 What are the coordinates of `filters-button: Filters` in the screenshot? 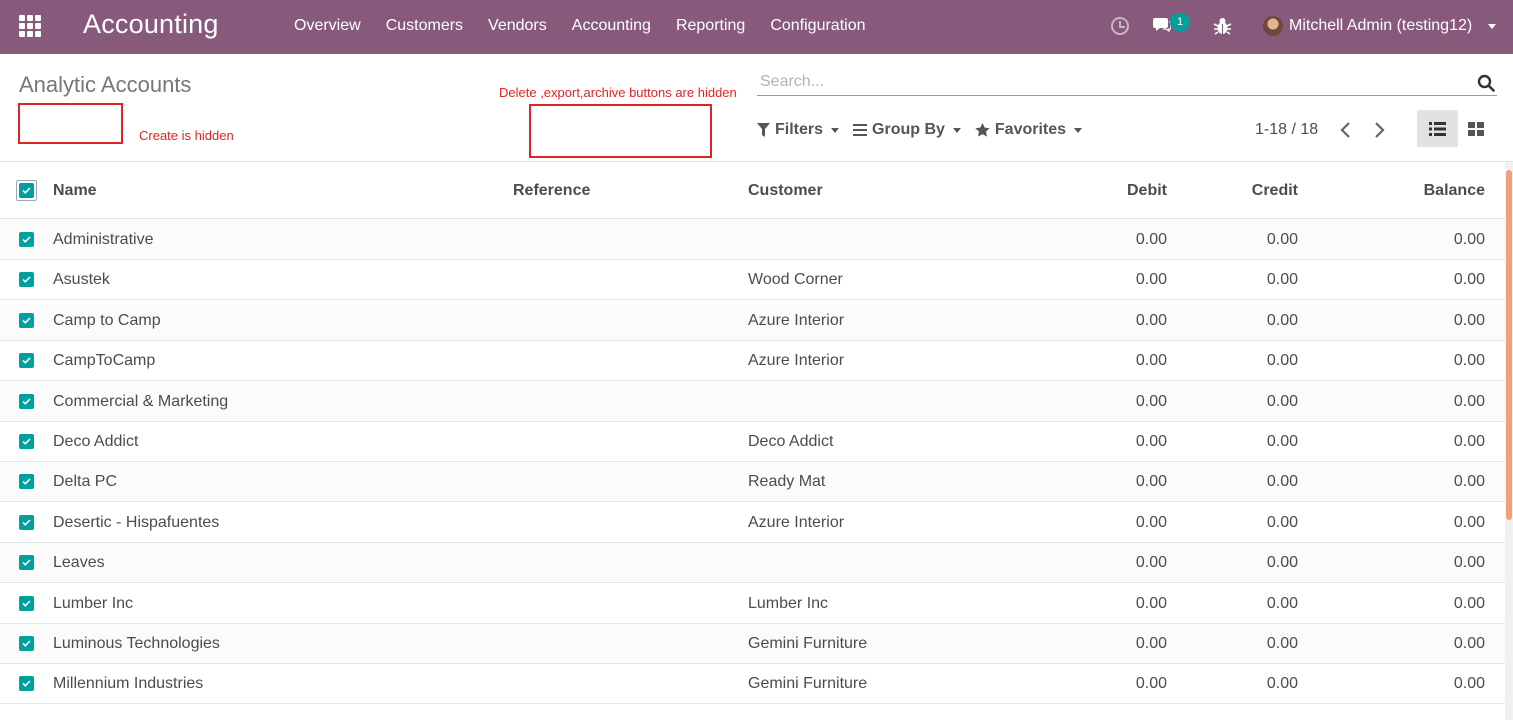 It's located at (798, 130).